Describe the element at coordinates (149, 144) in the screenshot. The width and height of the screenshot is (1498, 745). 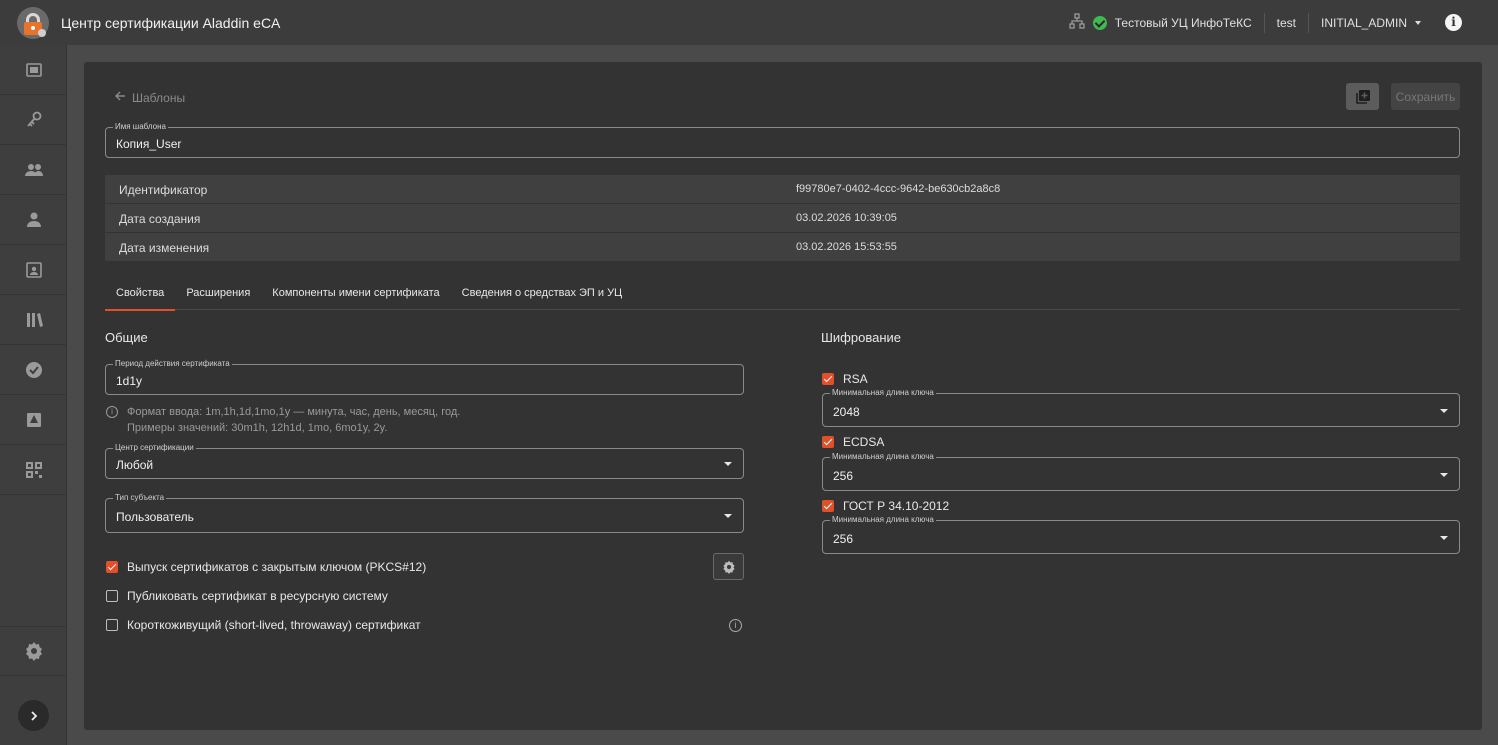
I see `template-name-value: Копия_User` at that location.